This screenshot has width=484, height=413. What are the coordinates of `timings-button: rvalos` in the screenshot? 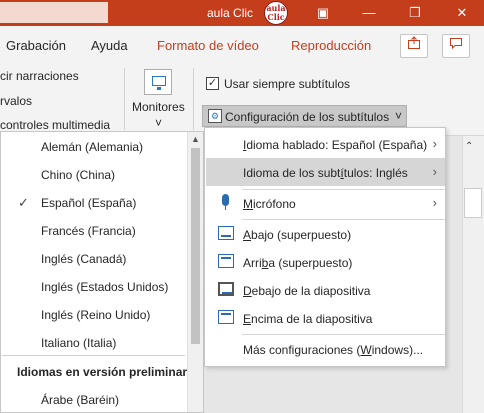 It's located at (16, 101).